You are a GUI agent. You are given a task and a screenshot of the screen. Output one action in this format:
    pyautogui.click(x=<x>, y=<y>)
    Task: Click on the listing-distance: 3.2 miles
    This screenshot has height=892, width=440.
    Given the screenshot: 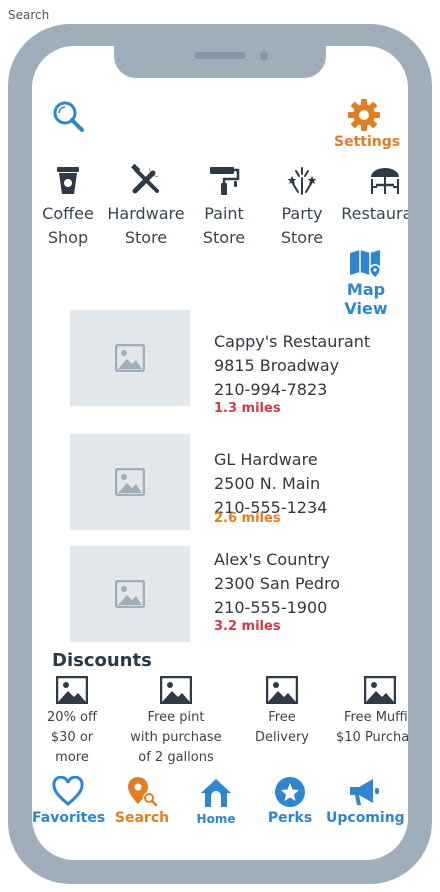 What is the action you would take?
    pyautogui.click(x=247, y=626)
    